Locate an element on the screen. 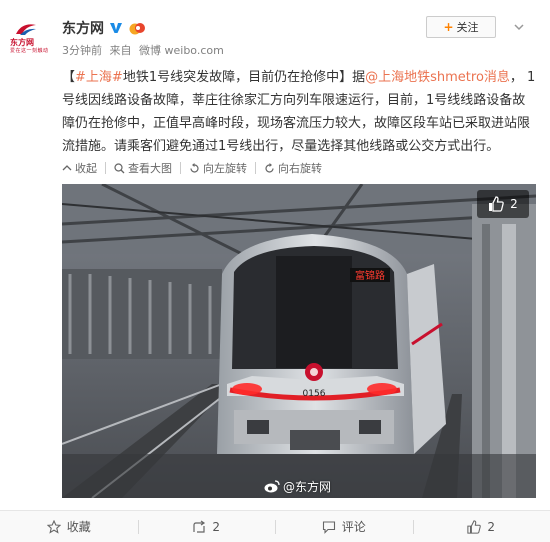  bracket-open: 【 is located at coordinates (69, 77).